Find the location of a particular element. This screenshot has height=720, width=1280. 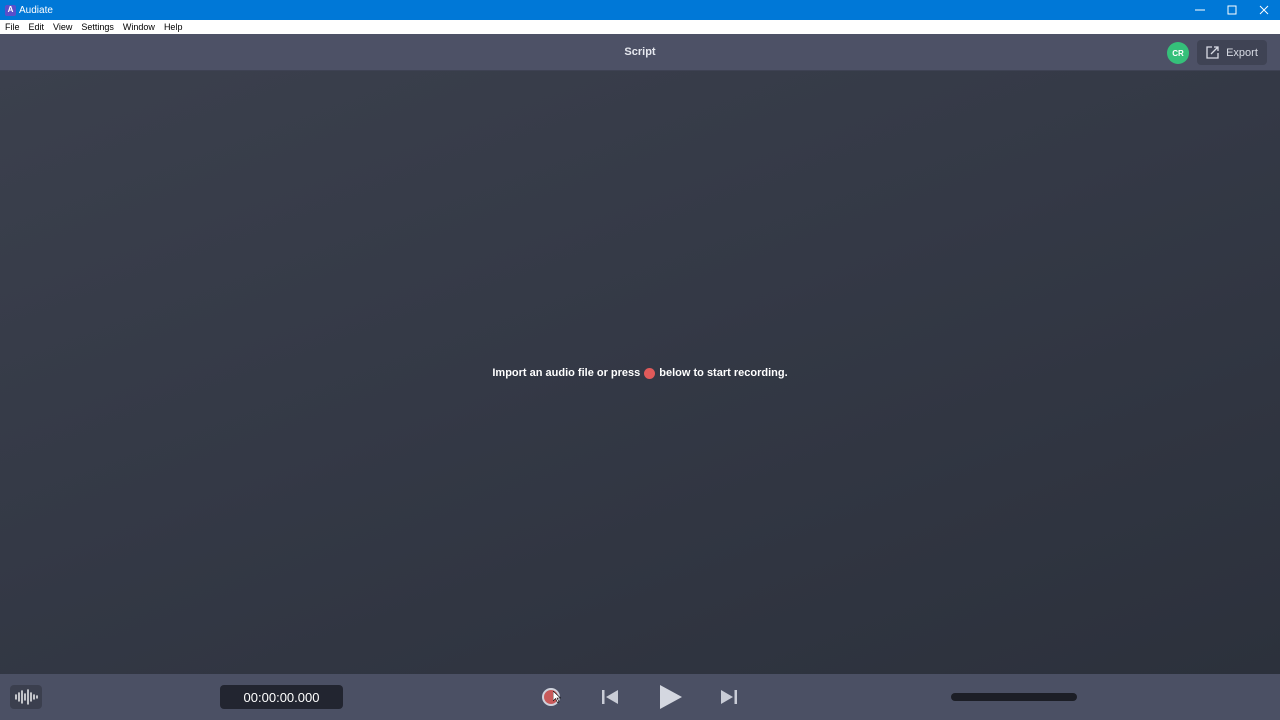

empty-message-text-after: below to start recording. is located at coordinates (723, 373).